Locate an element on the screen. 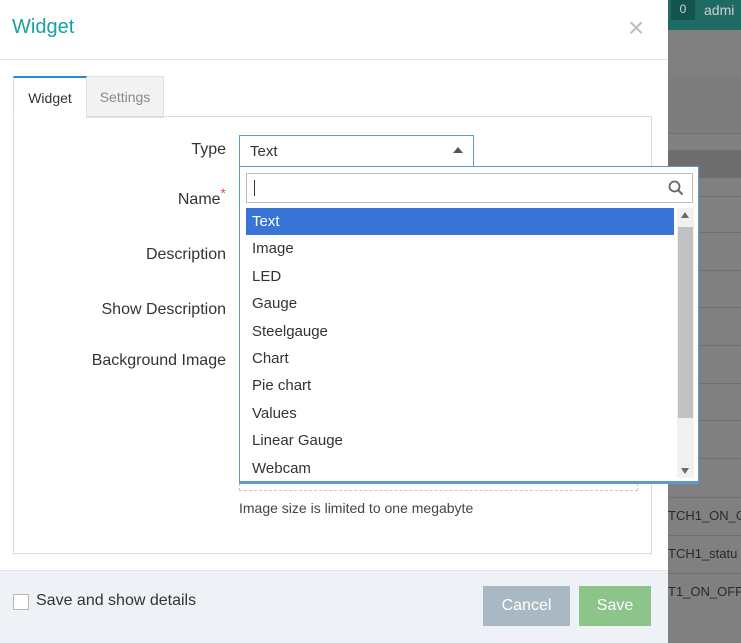 The width and height of the screenshot is (741, 643). dropdown-search-input is located at coordinates (469, 188).